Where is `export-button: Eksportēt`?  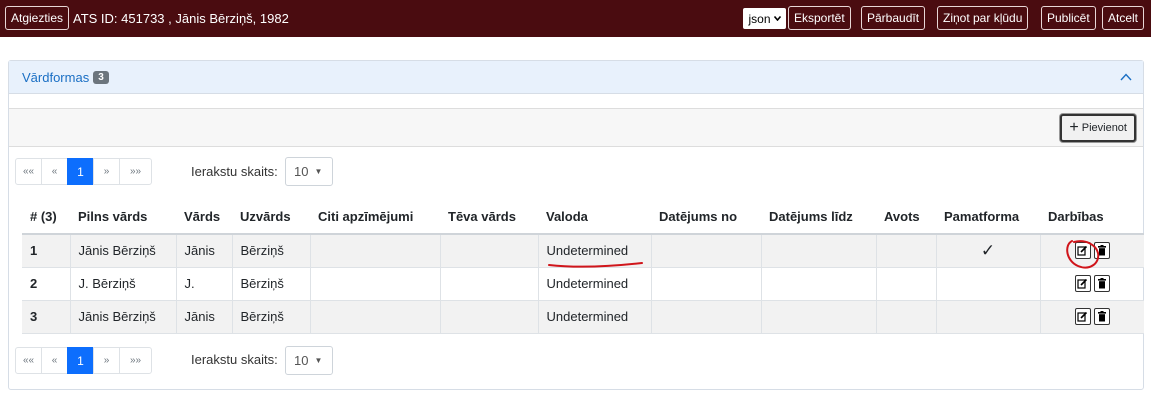 export-button: Eksportēt is located at coordinates (819, 18).